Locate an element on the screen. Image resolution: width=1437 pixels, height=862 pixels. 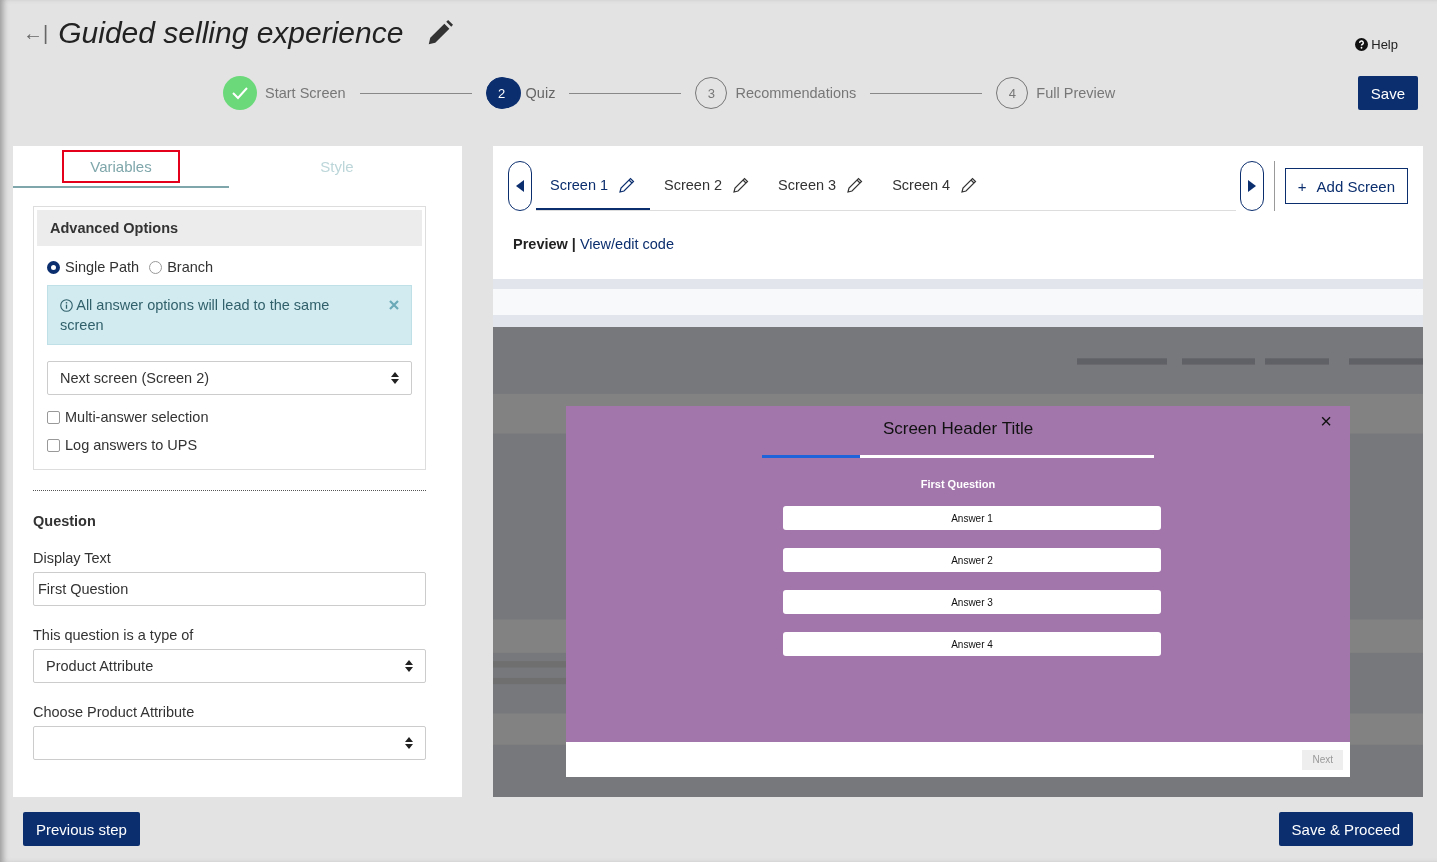
answer-button: Answer 3 is located at coordinates (972, 602).